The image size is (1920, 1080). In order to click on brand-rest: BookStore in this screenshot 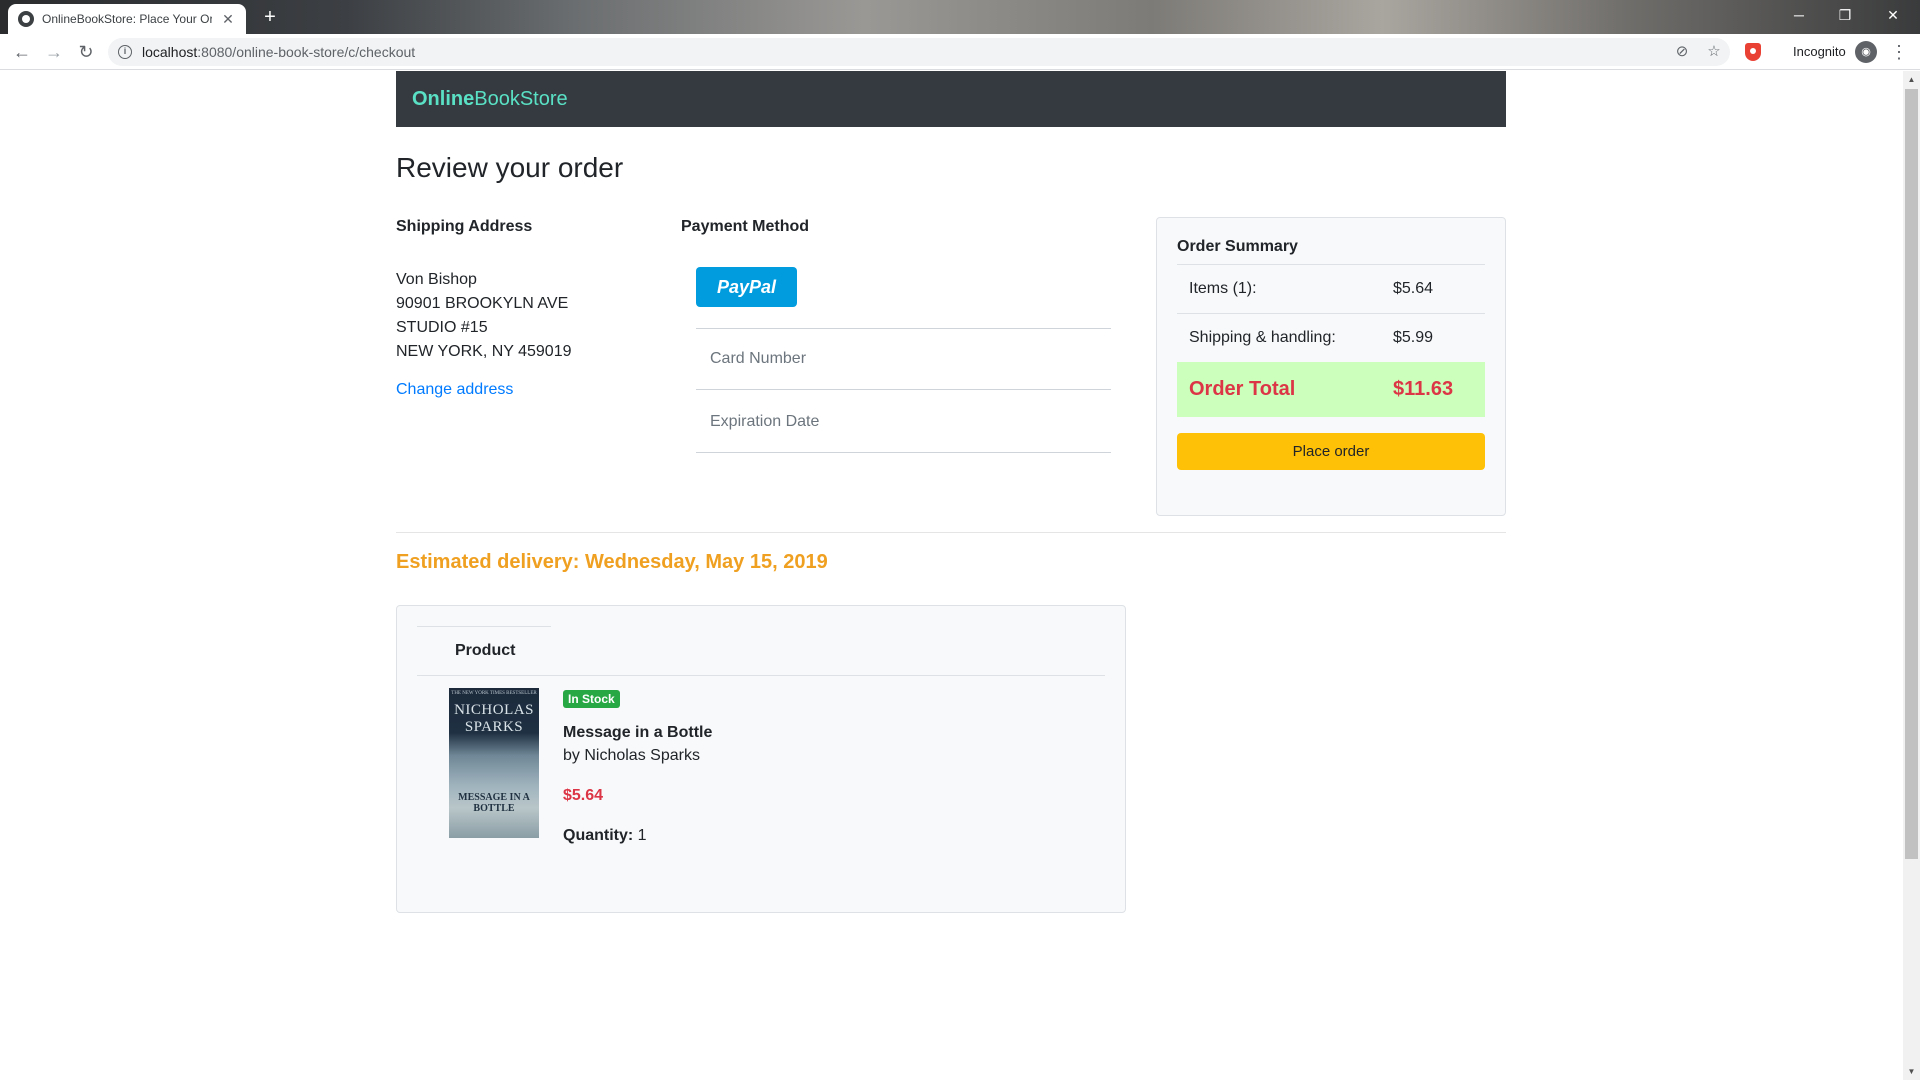, I will do `click(521, 99)`.